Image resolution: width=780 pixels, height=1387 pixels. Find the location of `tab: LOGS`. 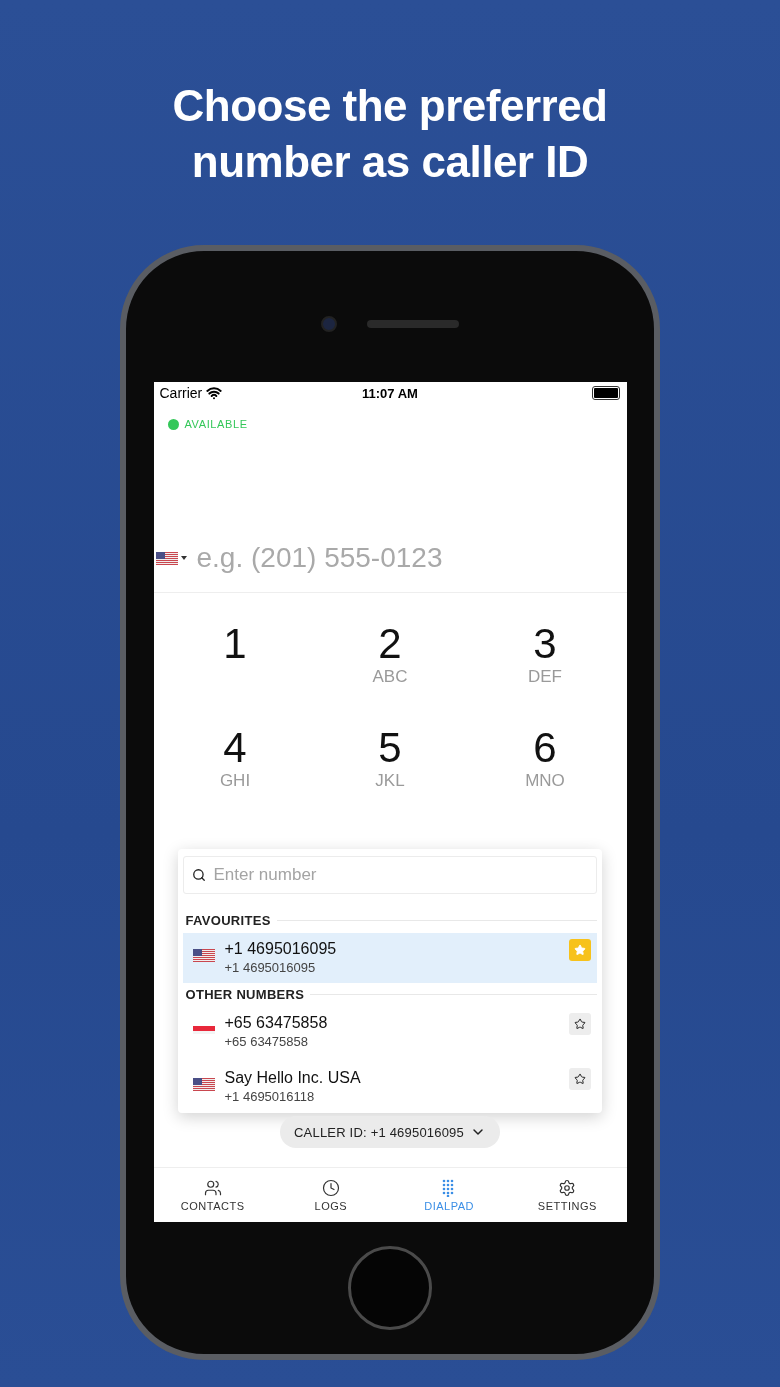

tab: LOGS is located at coordinates (330, 1195).